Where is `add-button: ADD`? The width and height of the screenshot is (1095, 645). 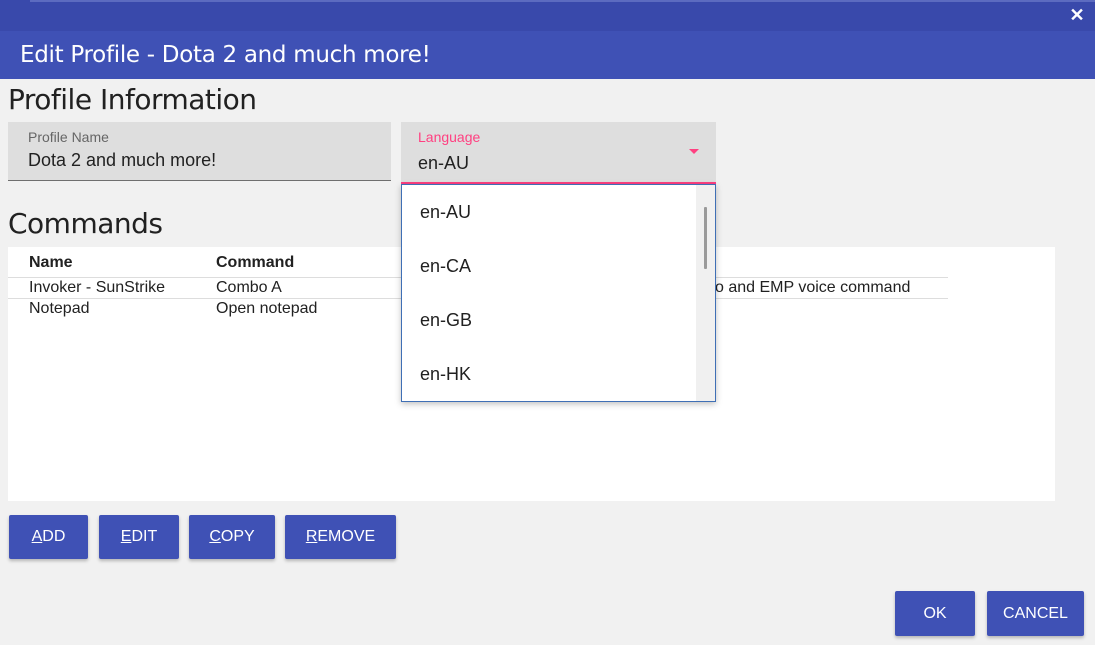
add-button: ADD is located at coordinates (48, 537).